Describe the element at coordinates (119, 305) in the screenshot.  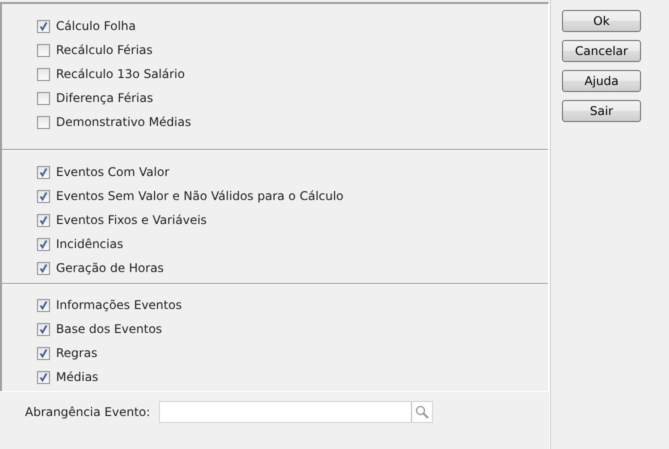
I see `checkbox-label: Informações Eventos` at that location.